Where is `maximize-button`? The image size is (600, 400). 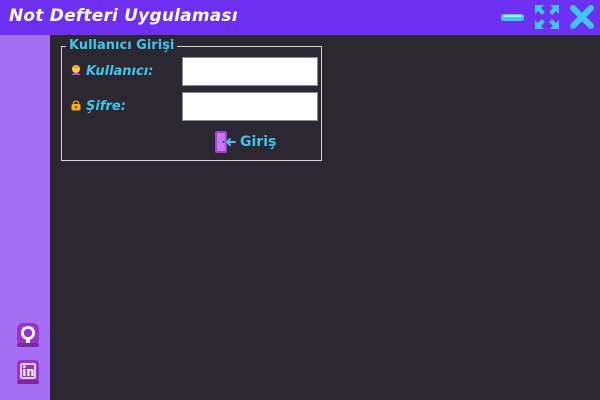
maximize-button is located at coordinates (547, 17).